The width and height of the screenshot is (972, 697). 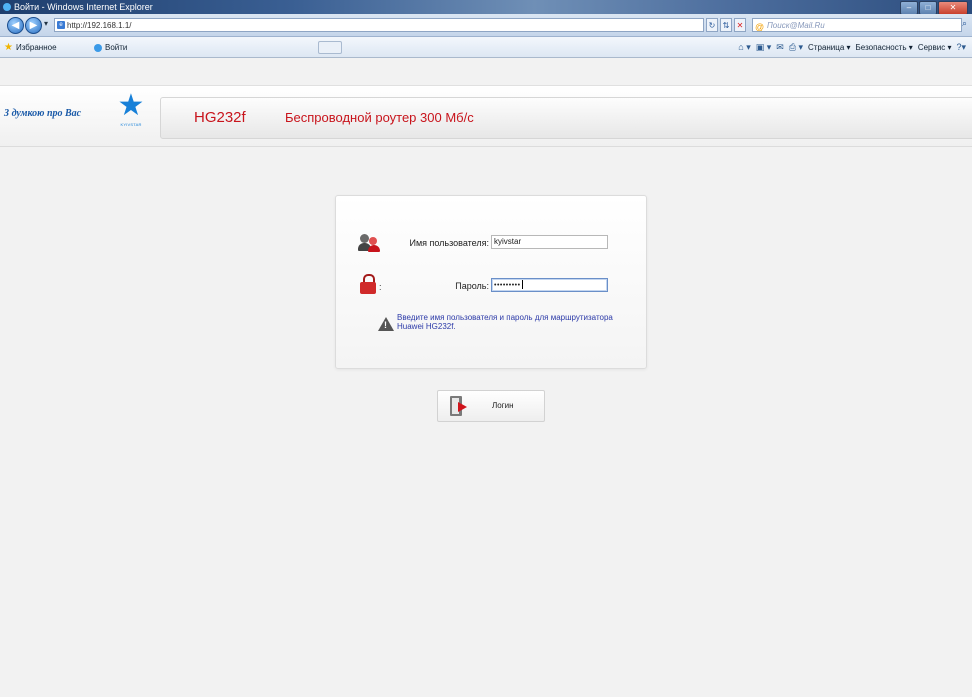 What do you see at coordinates (368, 284) in the screenshot?
I see `lock-icon` at bounding box center [368, 284].